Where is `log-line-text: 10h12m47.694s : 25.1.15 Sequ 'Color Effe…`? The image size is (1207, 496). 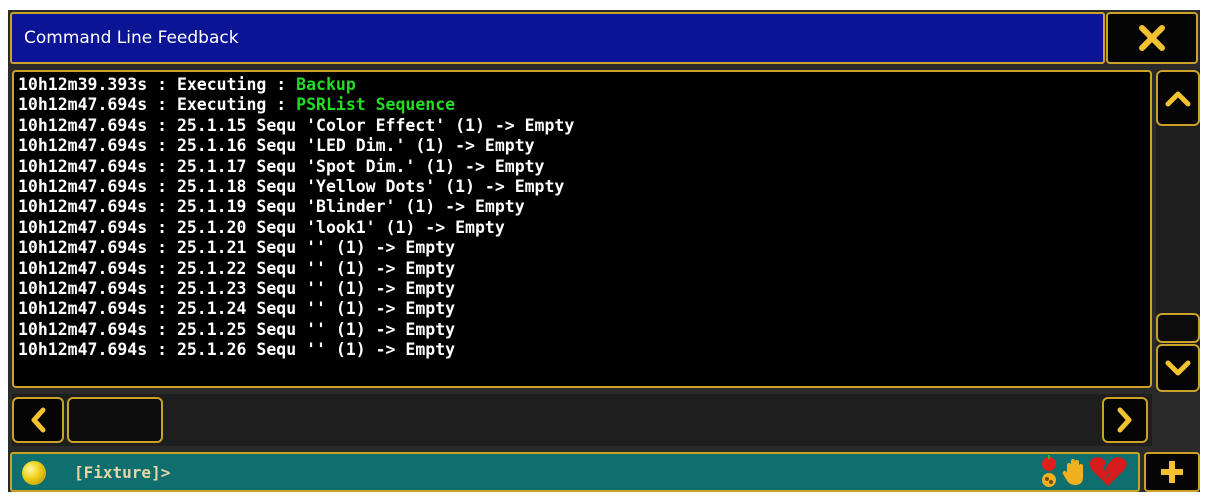 log-line-text: 10h12m47.694s : 25.1.15 Sequ 'Color Effe… is located at coordinates (296, 125).